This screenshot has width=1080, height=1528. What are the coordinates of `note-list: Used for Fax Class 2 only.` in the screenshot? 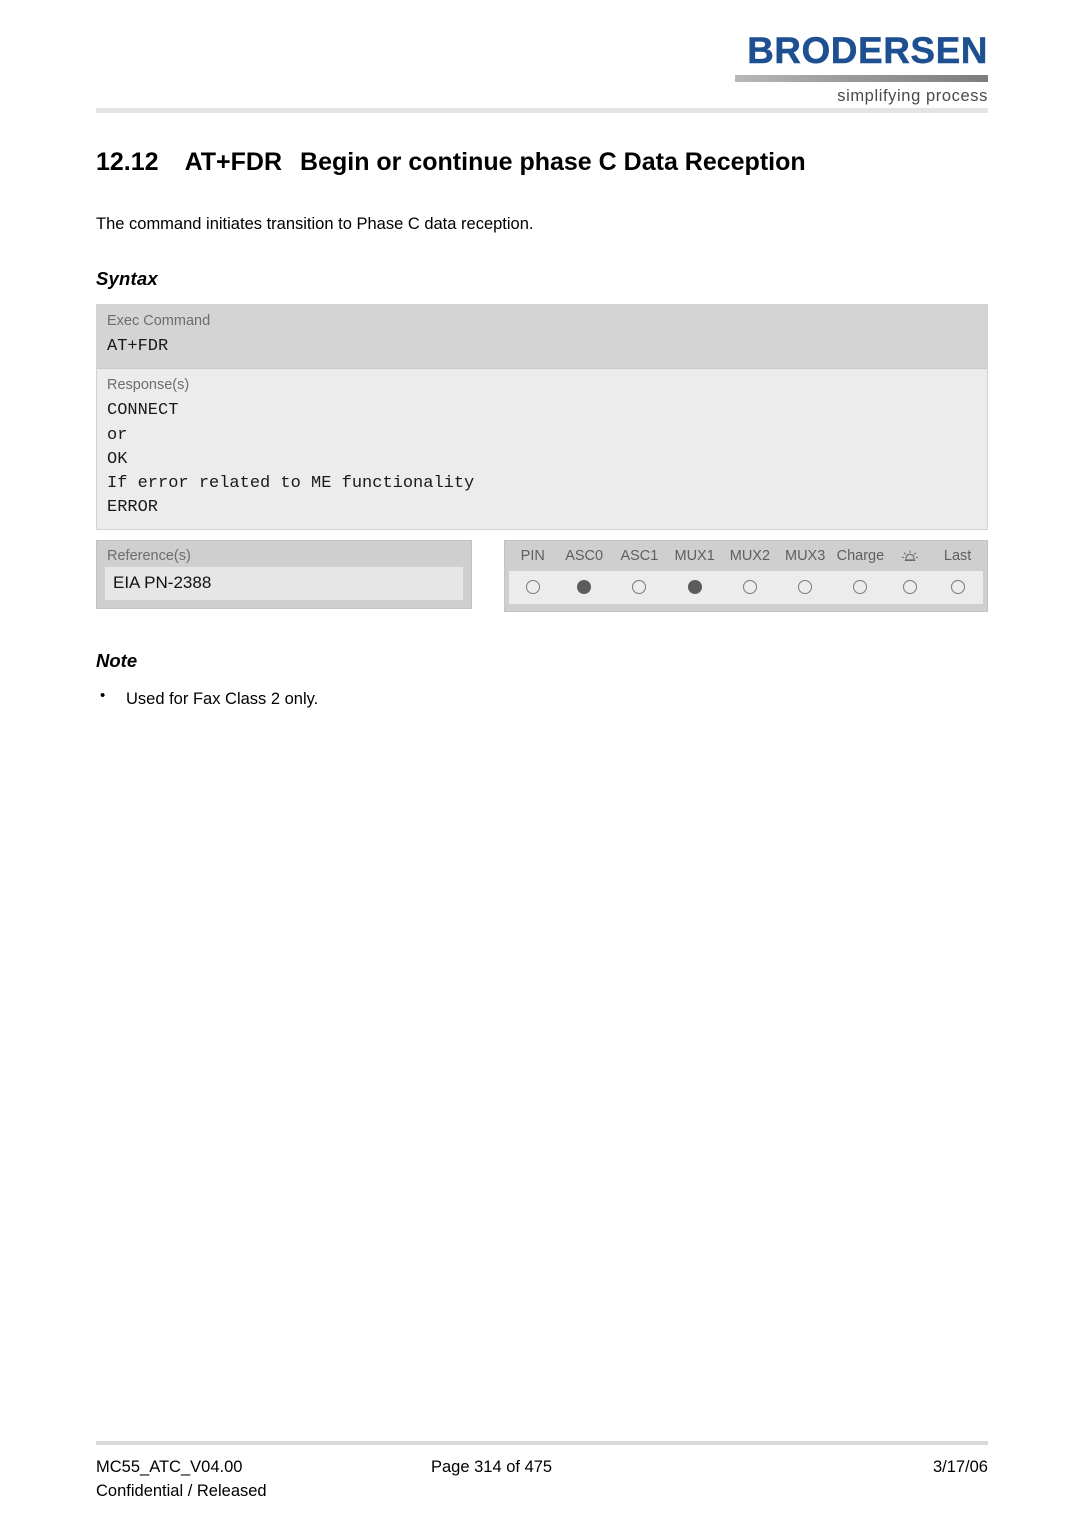 It's located at (542, 698).